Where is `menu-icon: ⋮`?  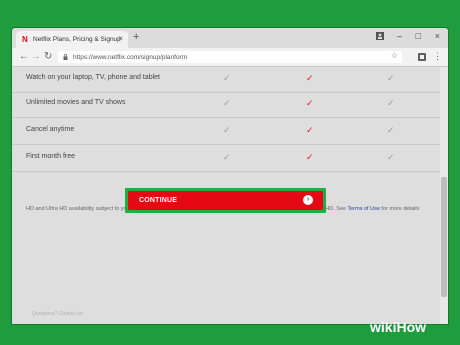 menu-icon: ⋮ is located at coordinates (437, 56).